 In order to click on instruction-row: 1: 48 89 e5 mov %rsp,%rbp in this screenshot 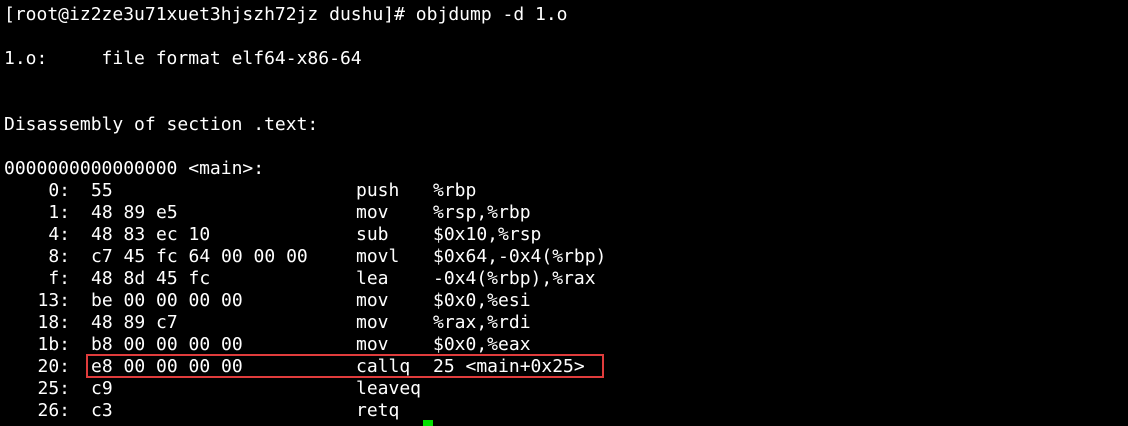, I will do `click(267, 213)`.